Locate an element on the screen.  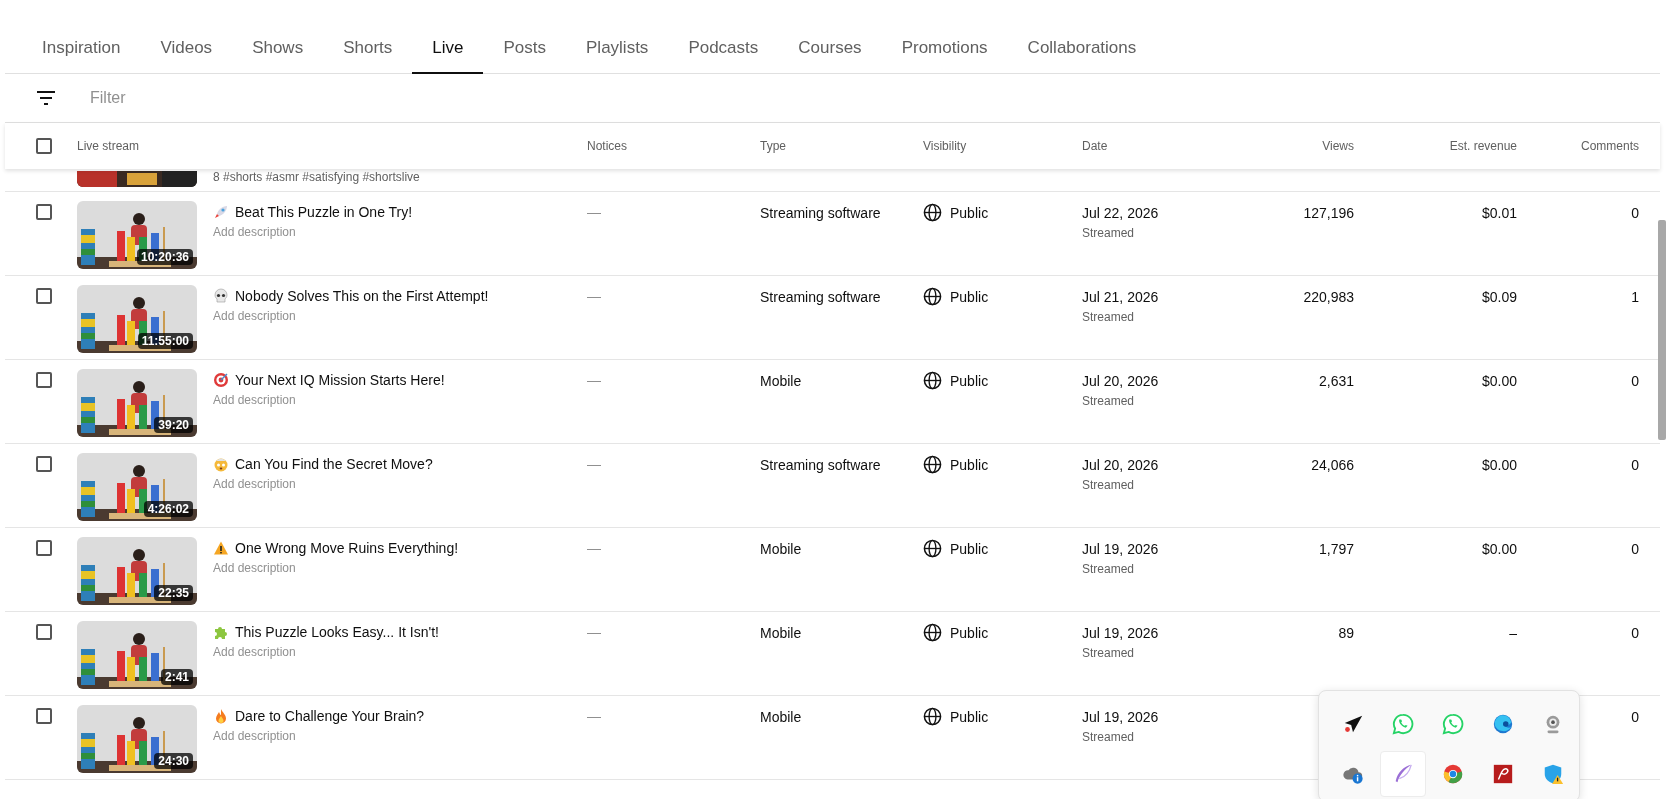
date-value: Jul 21, 2026 is located at coordinates (1120, 296).